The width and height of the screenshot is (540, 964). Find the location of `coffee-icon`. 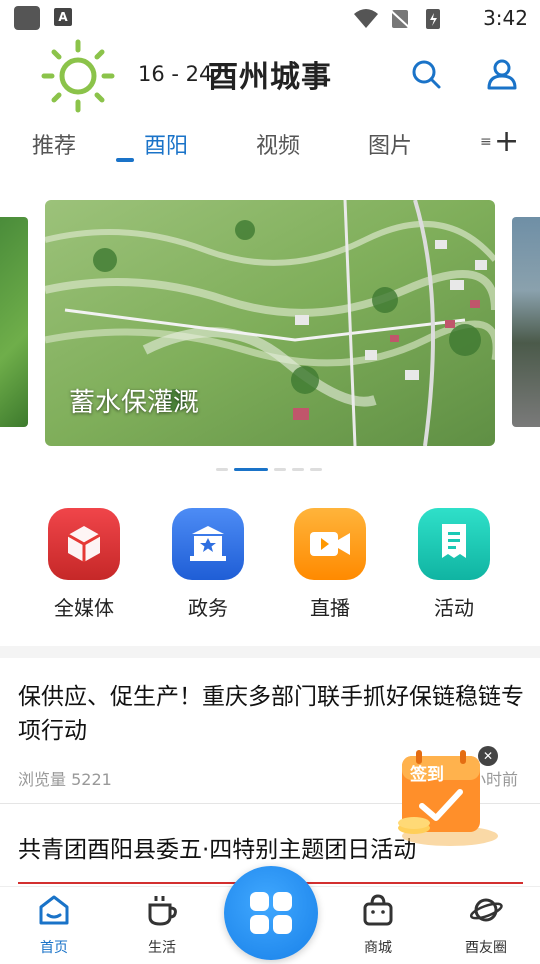

coffee-icon is located at coordinates (162, 911).